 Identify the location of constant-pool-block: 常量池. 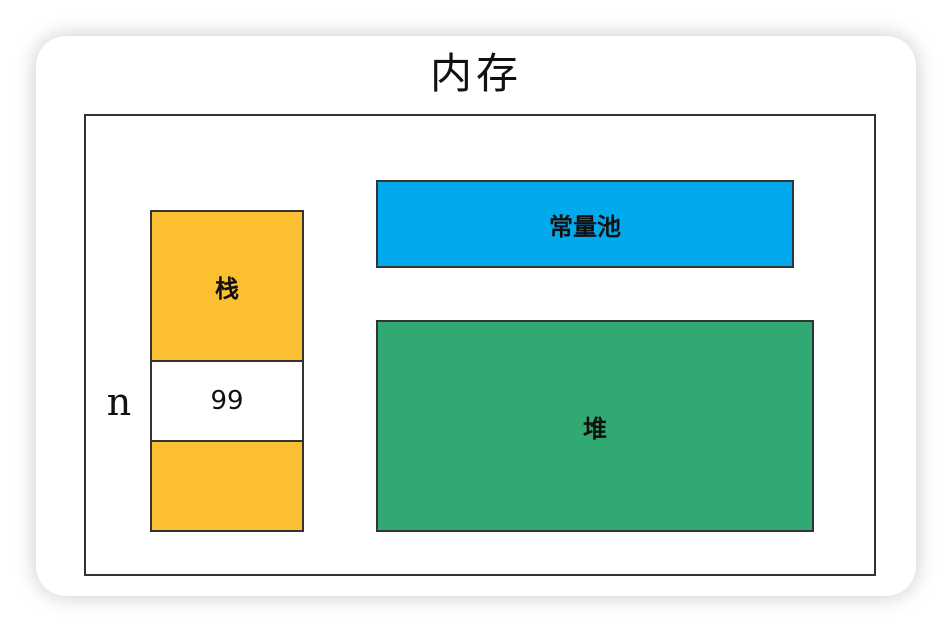
(585, 224).